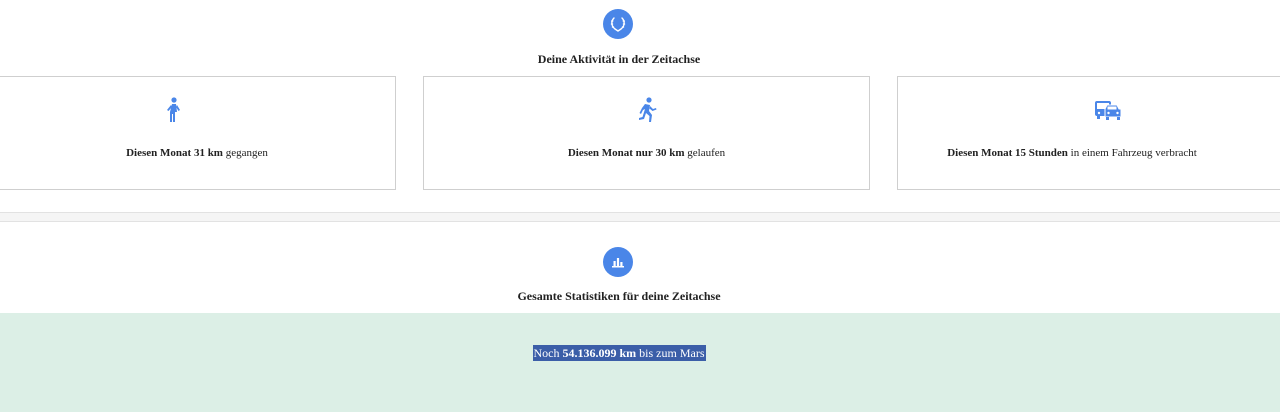  I want to click on activity-card-walking: Diesen Monat 31 km gegangen, so click(198, 133).